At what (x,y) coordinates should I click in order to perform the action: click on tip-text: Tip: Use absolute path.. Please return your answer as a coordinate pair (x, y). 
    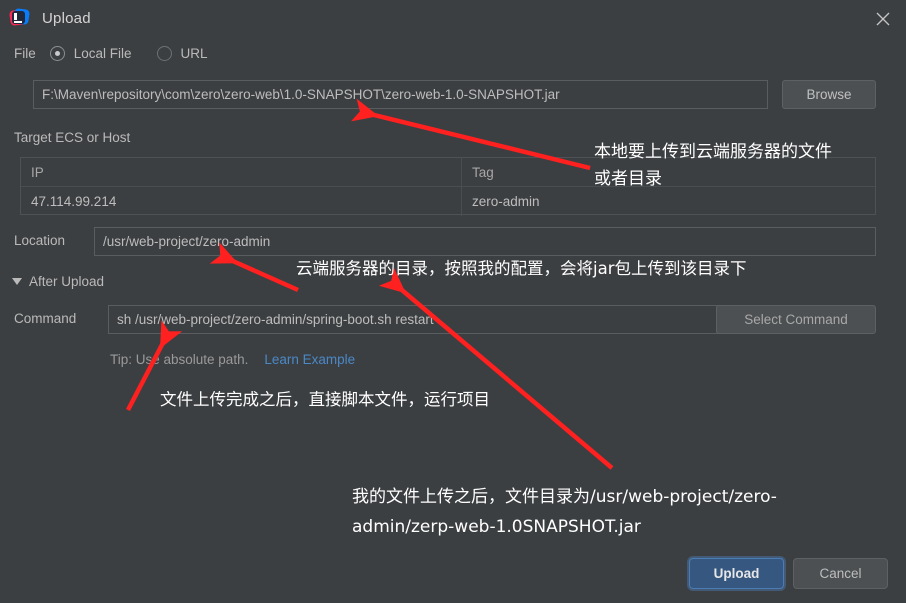
    Looking at the image, I should click on (179, 359).